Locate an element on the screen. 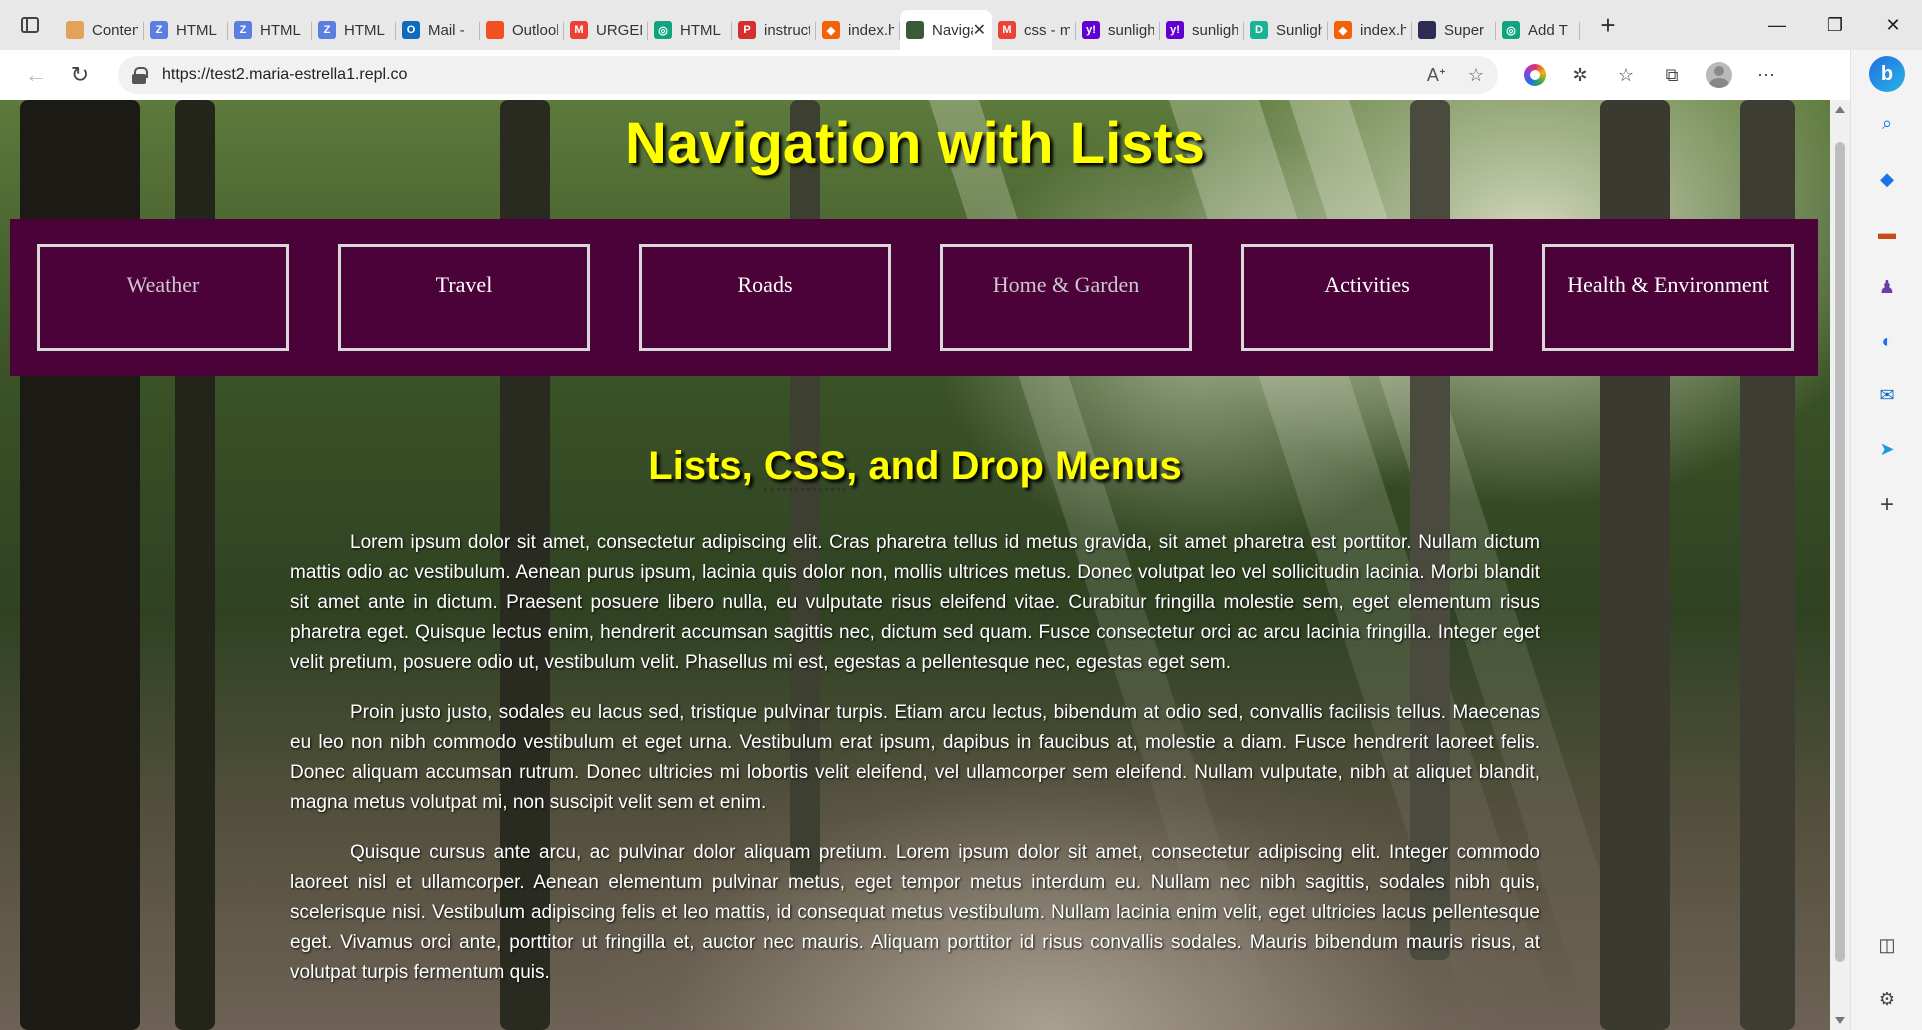 Image resolution: width=1922 pixels, height=1030 pixels. section-title-prefix: Lists, is located at coordinates (706, 466).